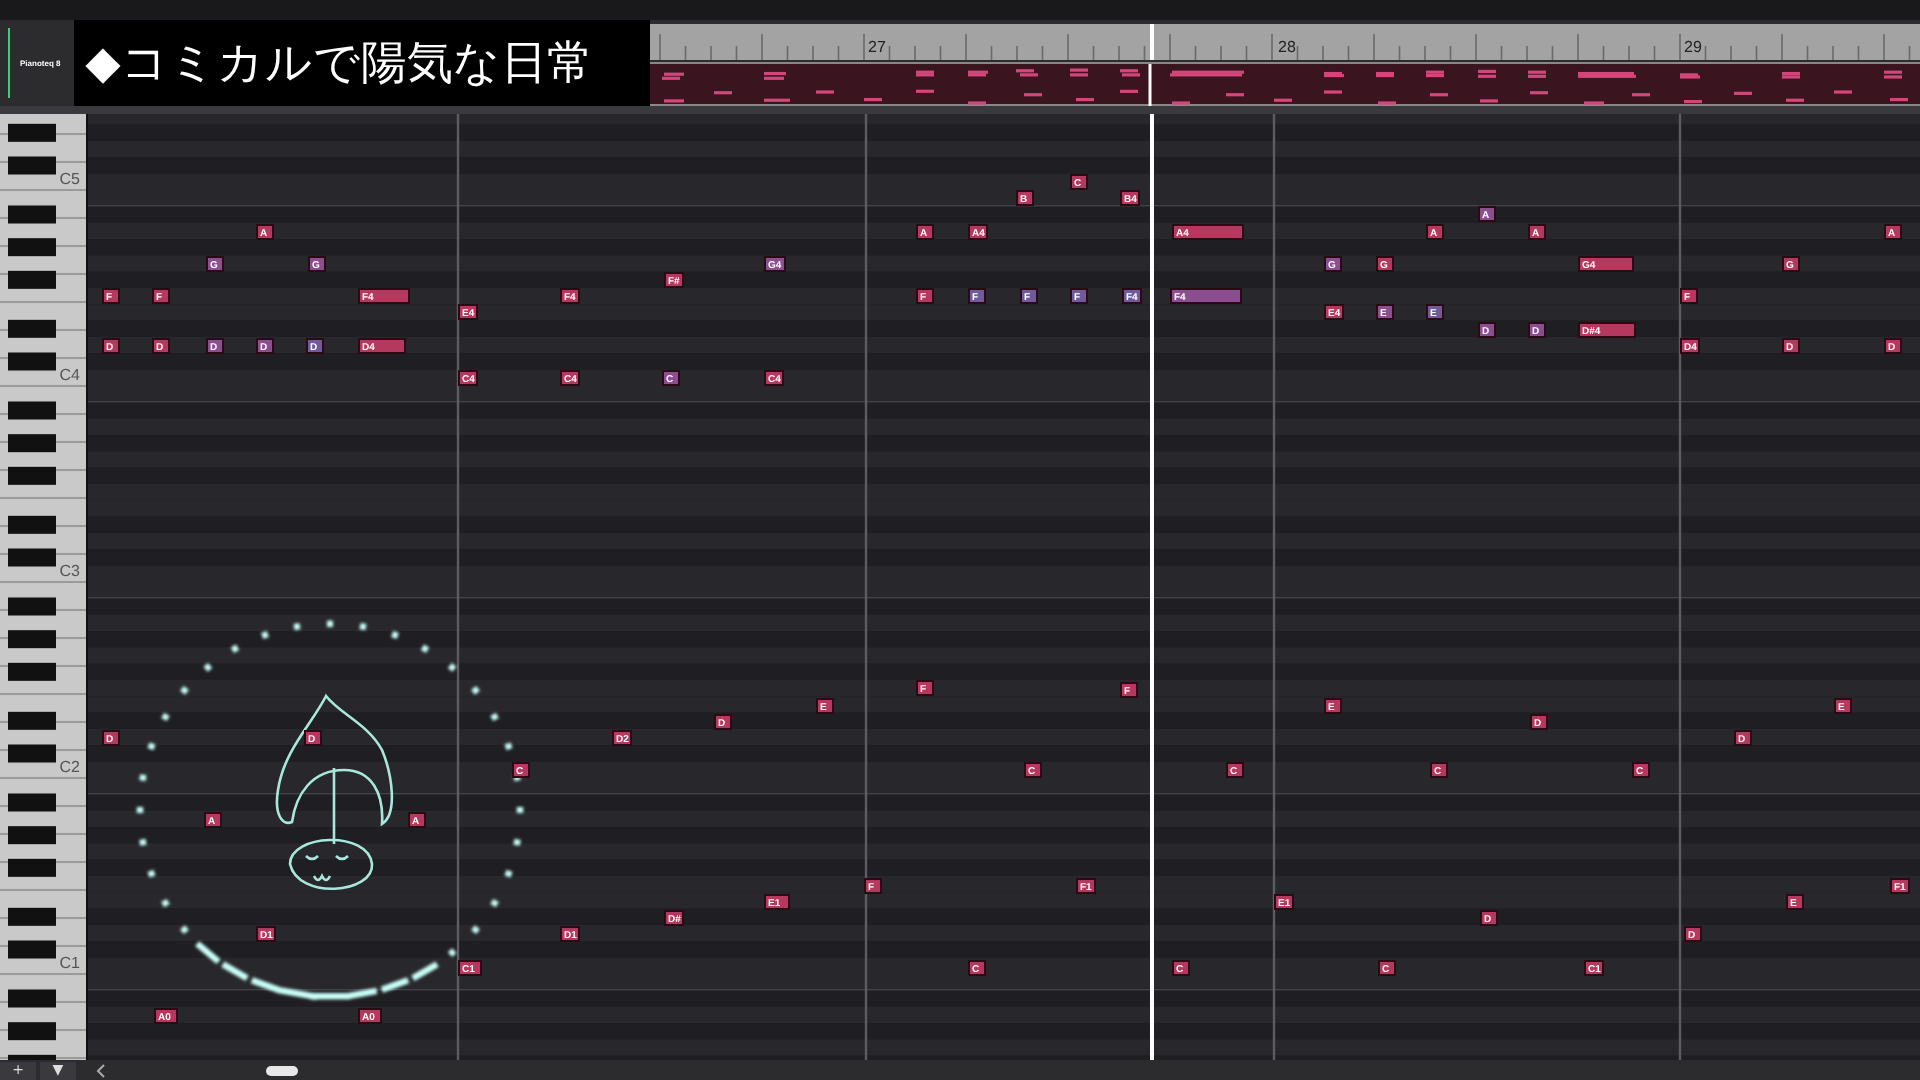 The image size is (1920, 1080). What do you see at coordinates (69, 963) in the screenshot?
I see `octave-label: C1` at bounding box center [69, 963].